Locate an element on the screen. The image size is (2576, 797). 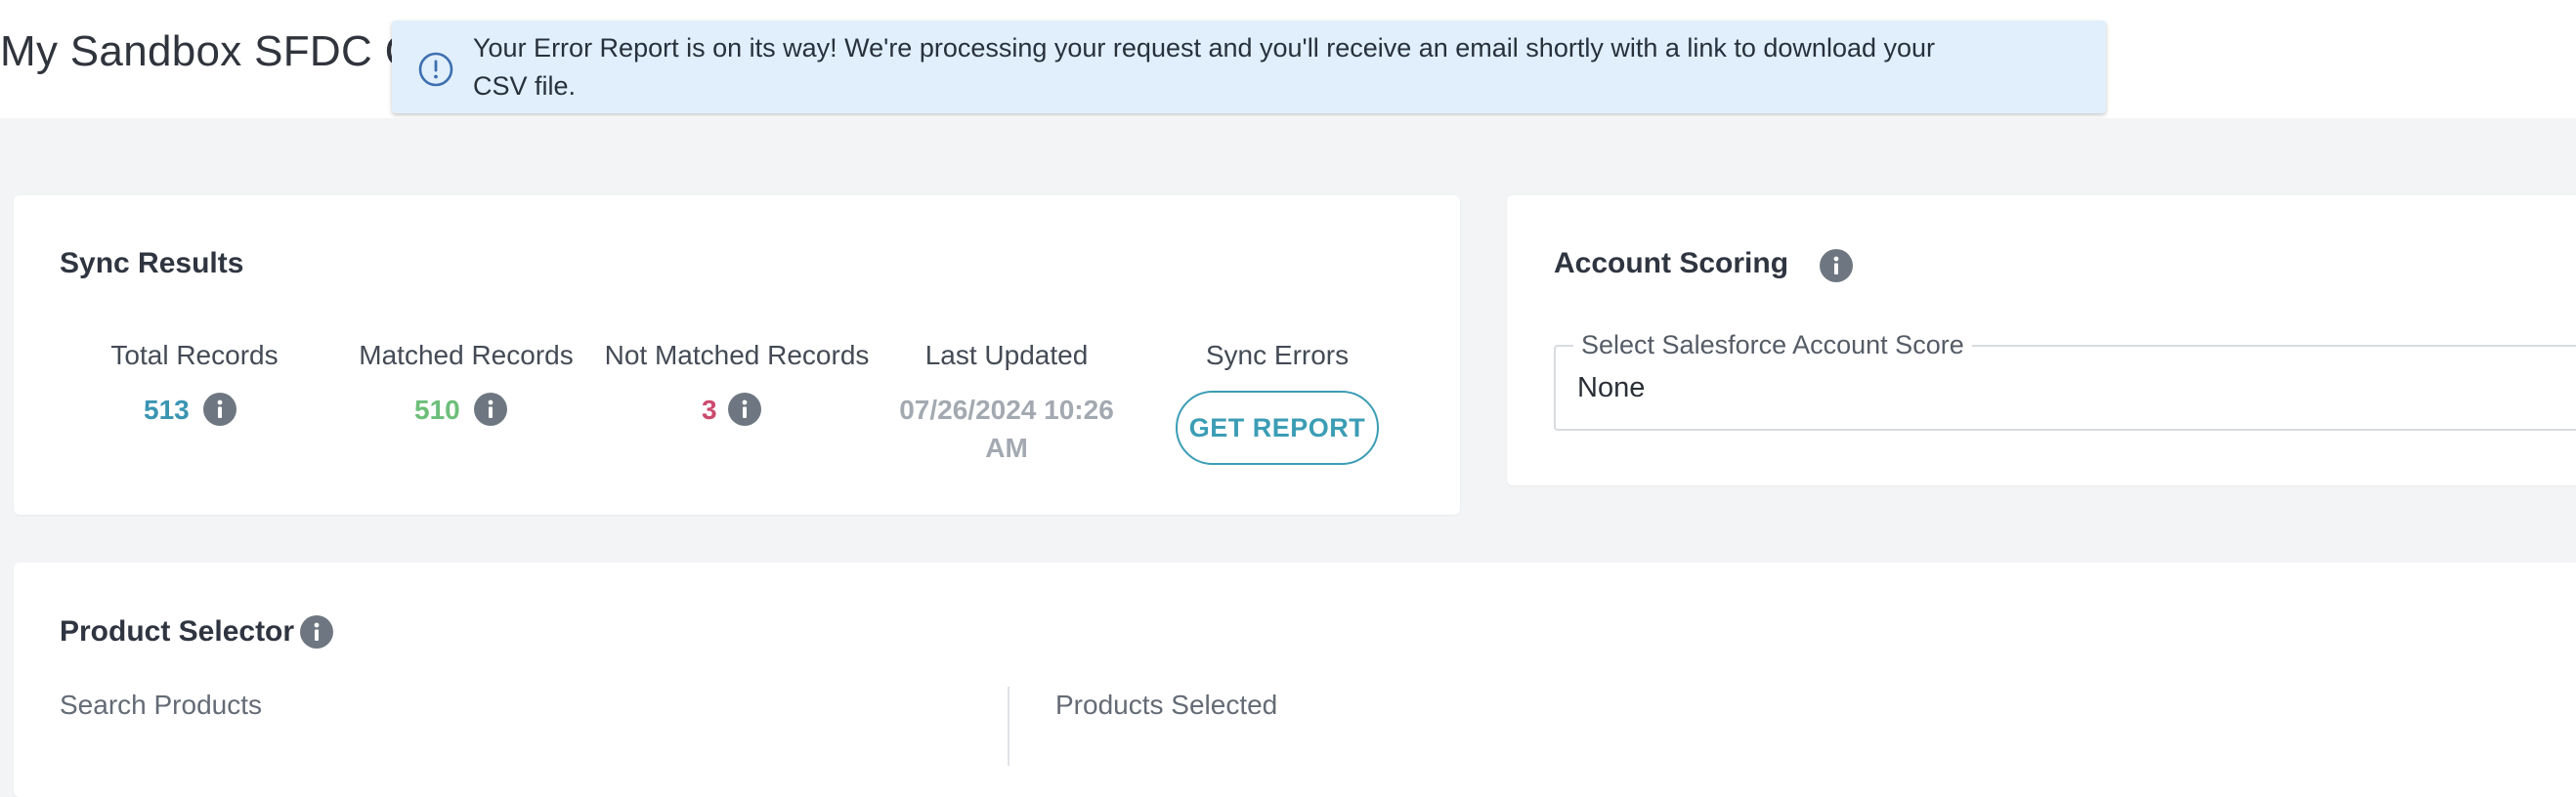
account-scoring-title: Account Scoring is located at coordinates (1672, 263).